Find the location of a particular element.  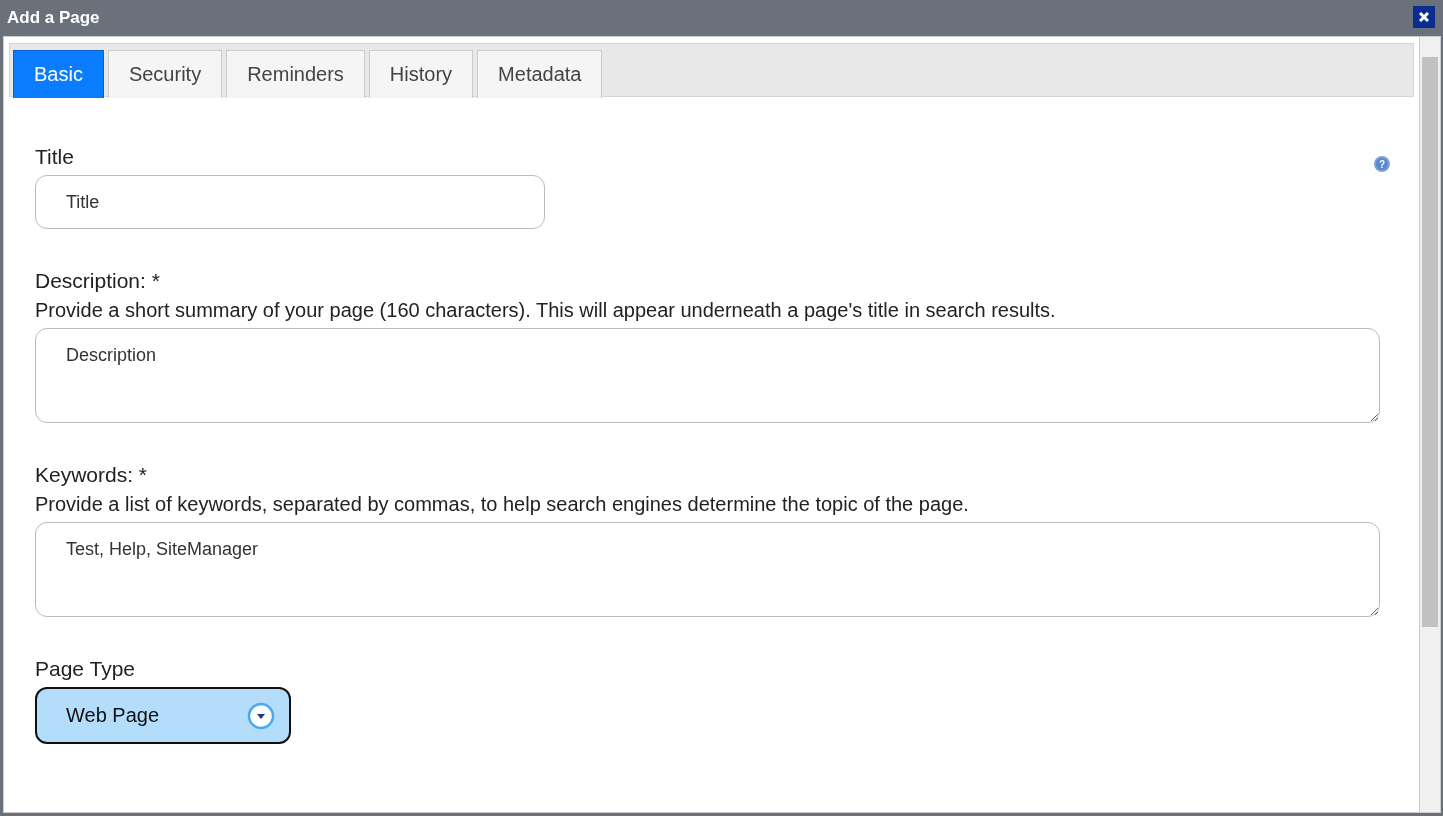

field-hint: Provide a short summary of your page (160 characters). This will appear underneath a page's title in search results. is located at coordinates (546, 310).